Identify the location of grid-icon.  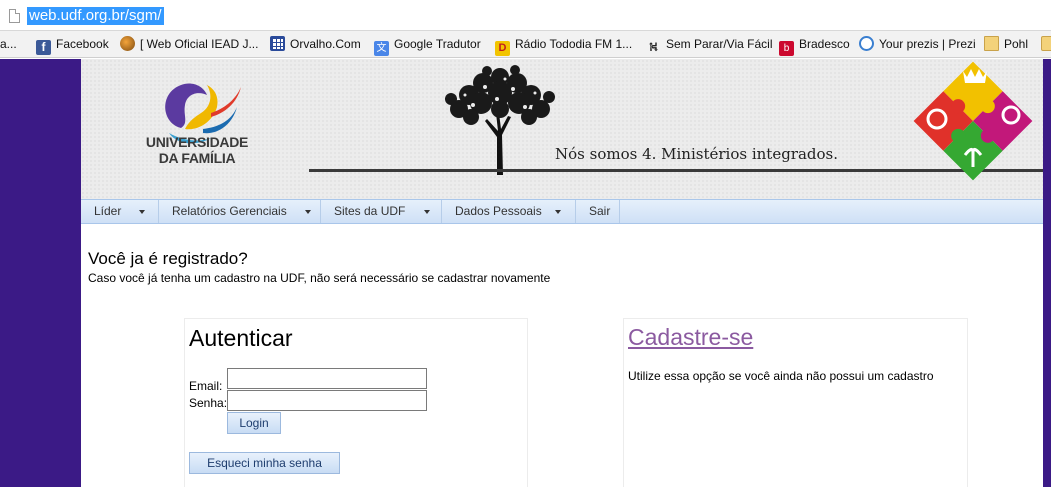
(277, 43).